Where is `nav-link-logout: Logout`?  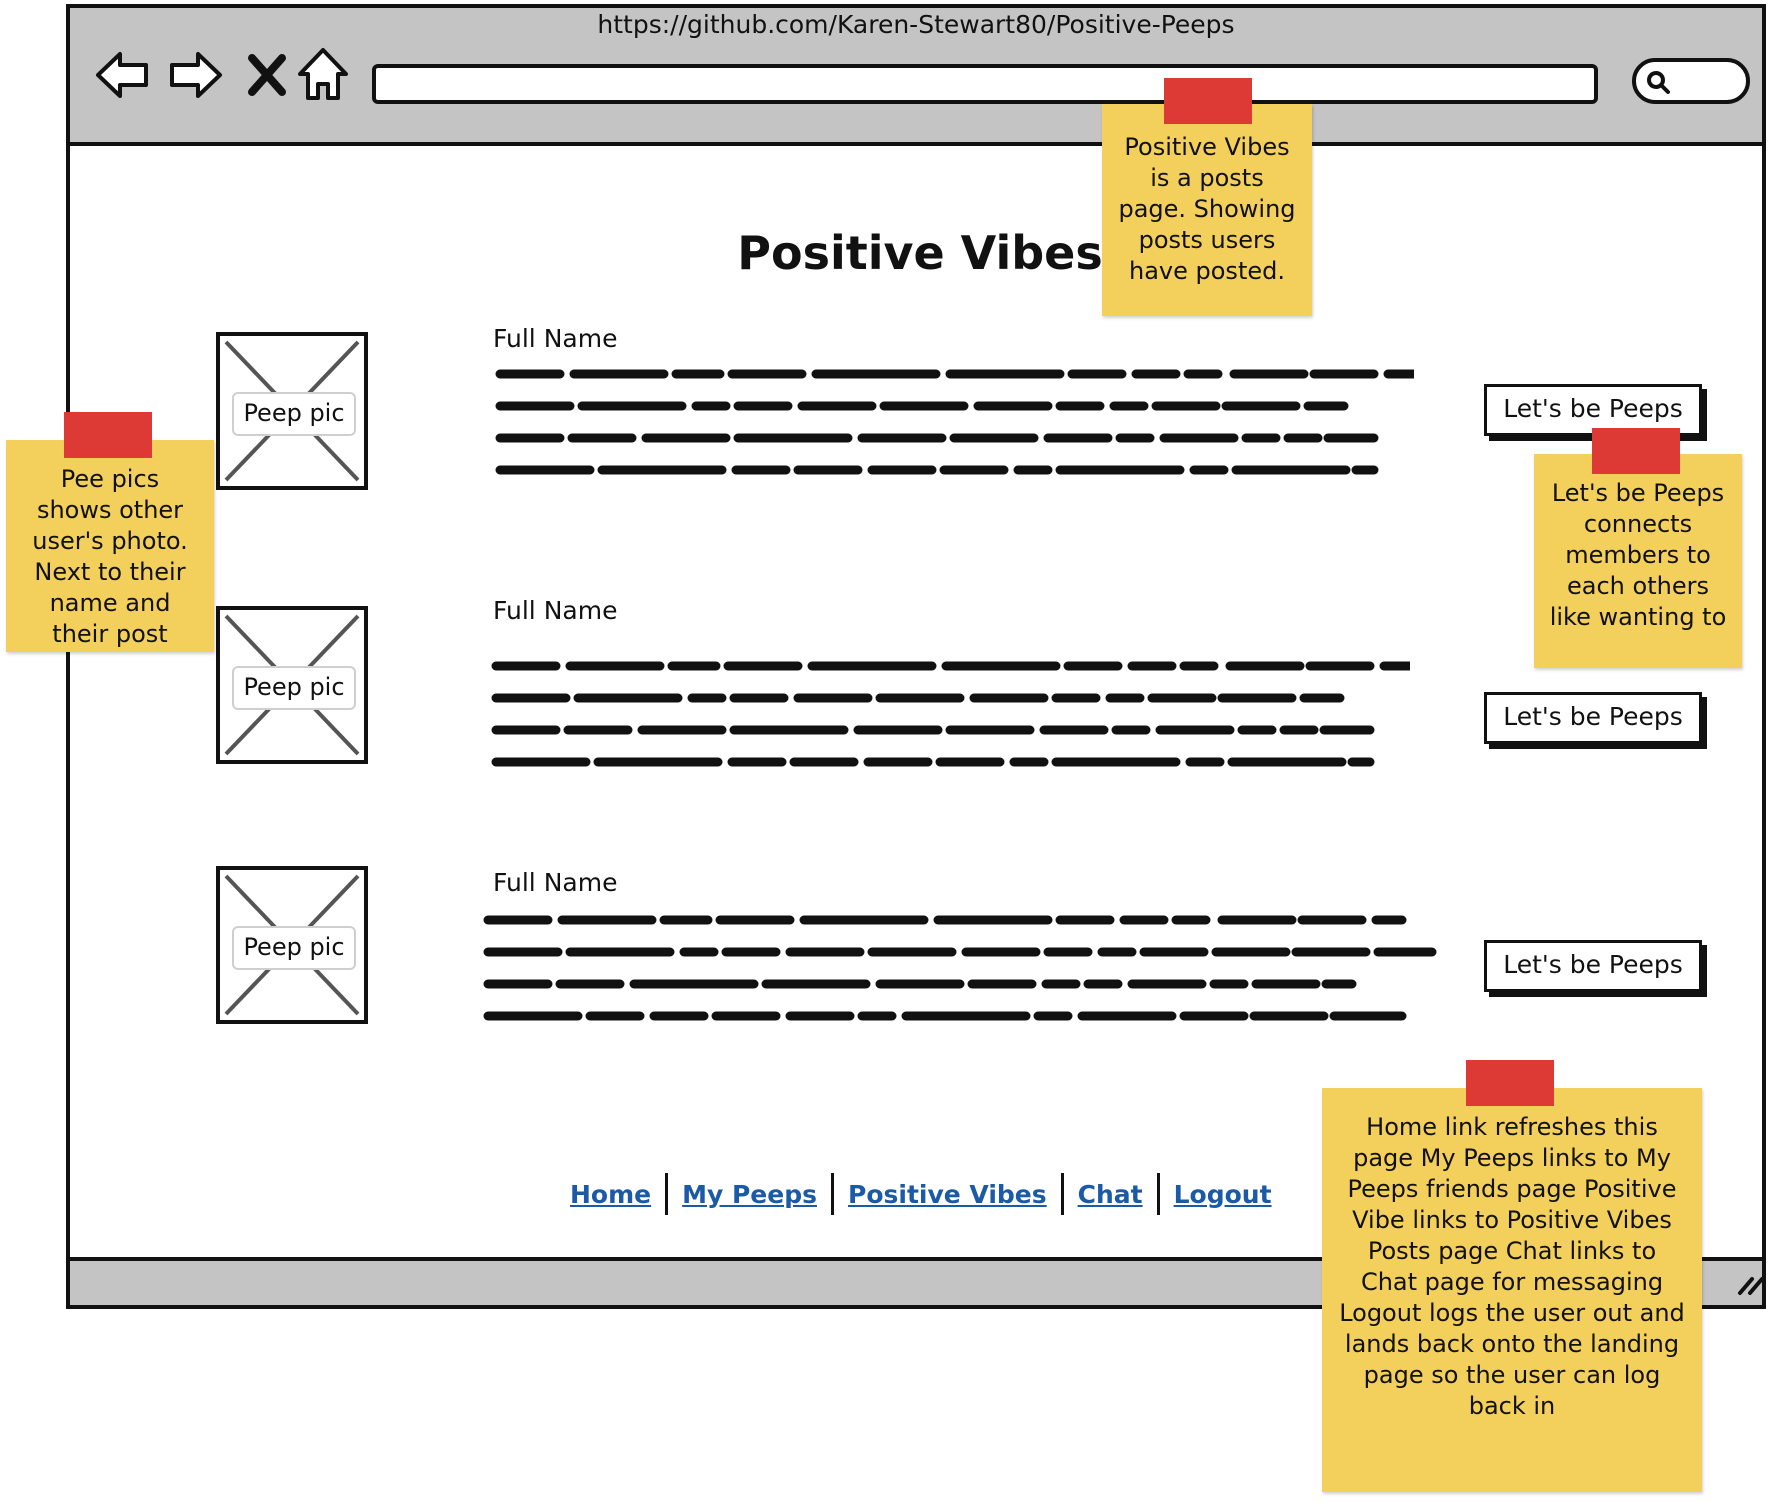 nav-link-logout: Logout is located at coordinates (1223, 1194).